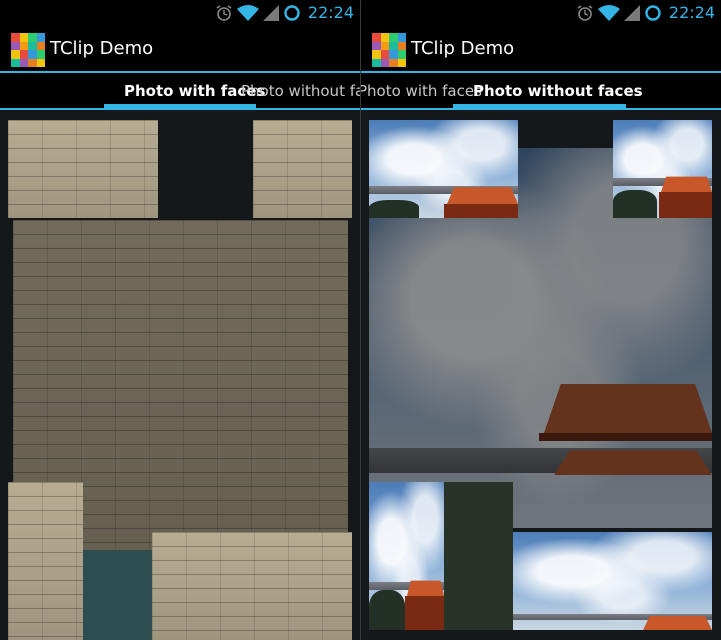 Image resolution: width=721 pixels, height=640 pixels. I want to click on face-photo-thumb-bottom-left, so click(45, 561).